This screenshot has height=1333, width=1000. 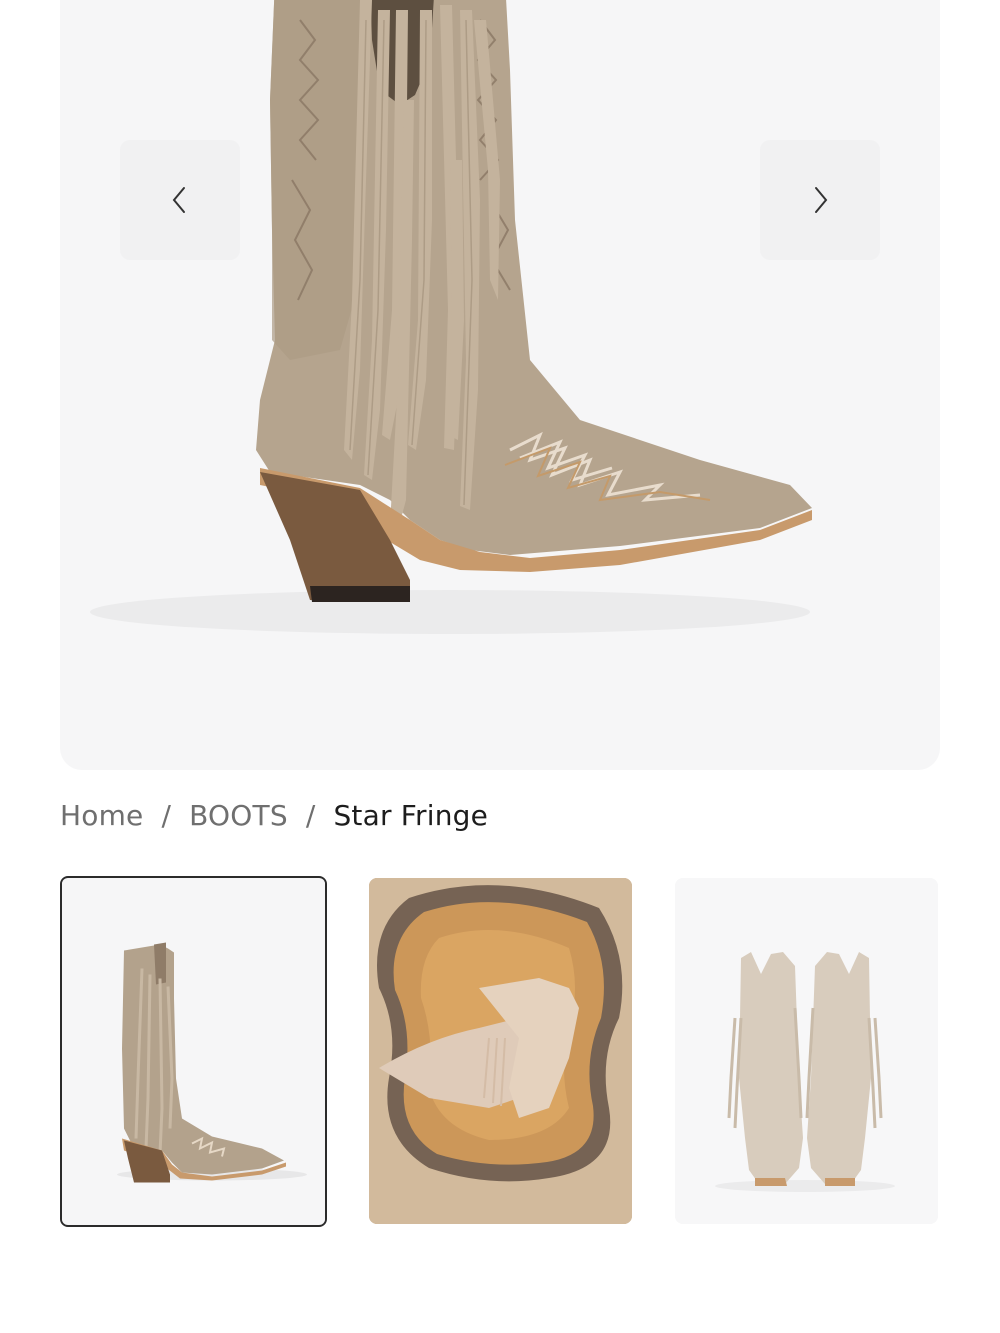 I want to click on chevron-right-icon, so click(x=821, y=200).